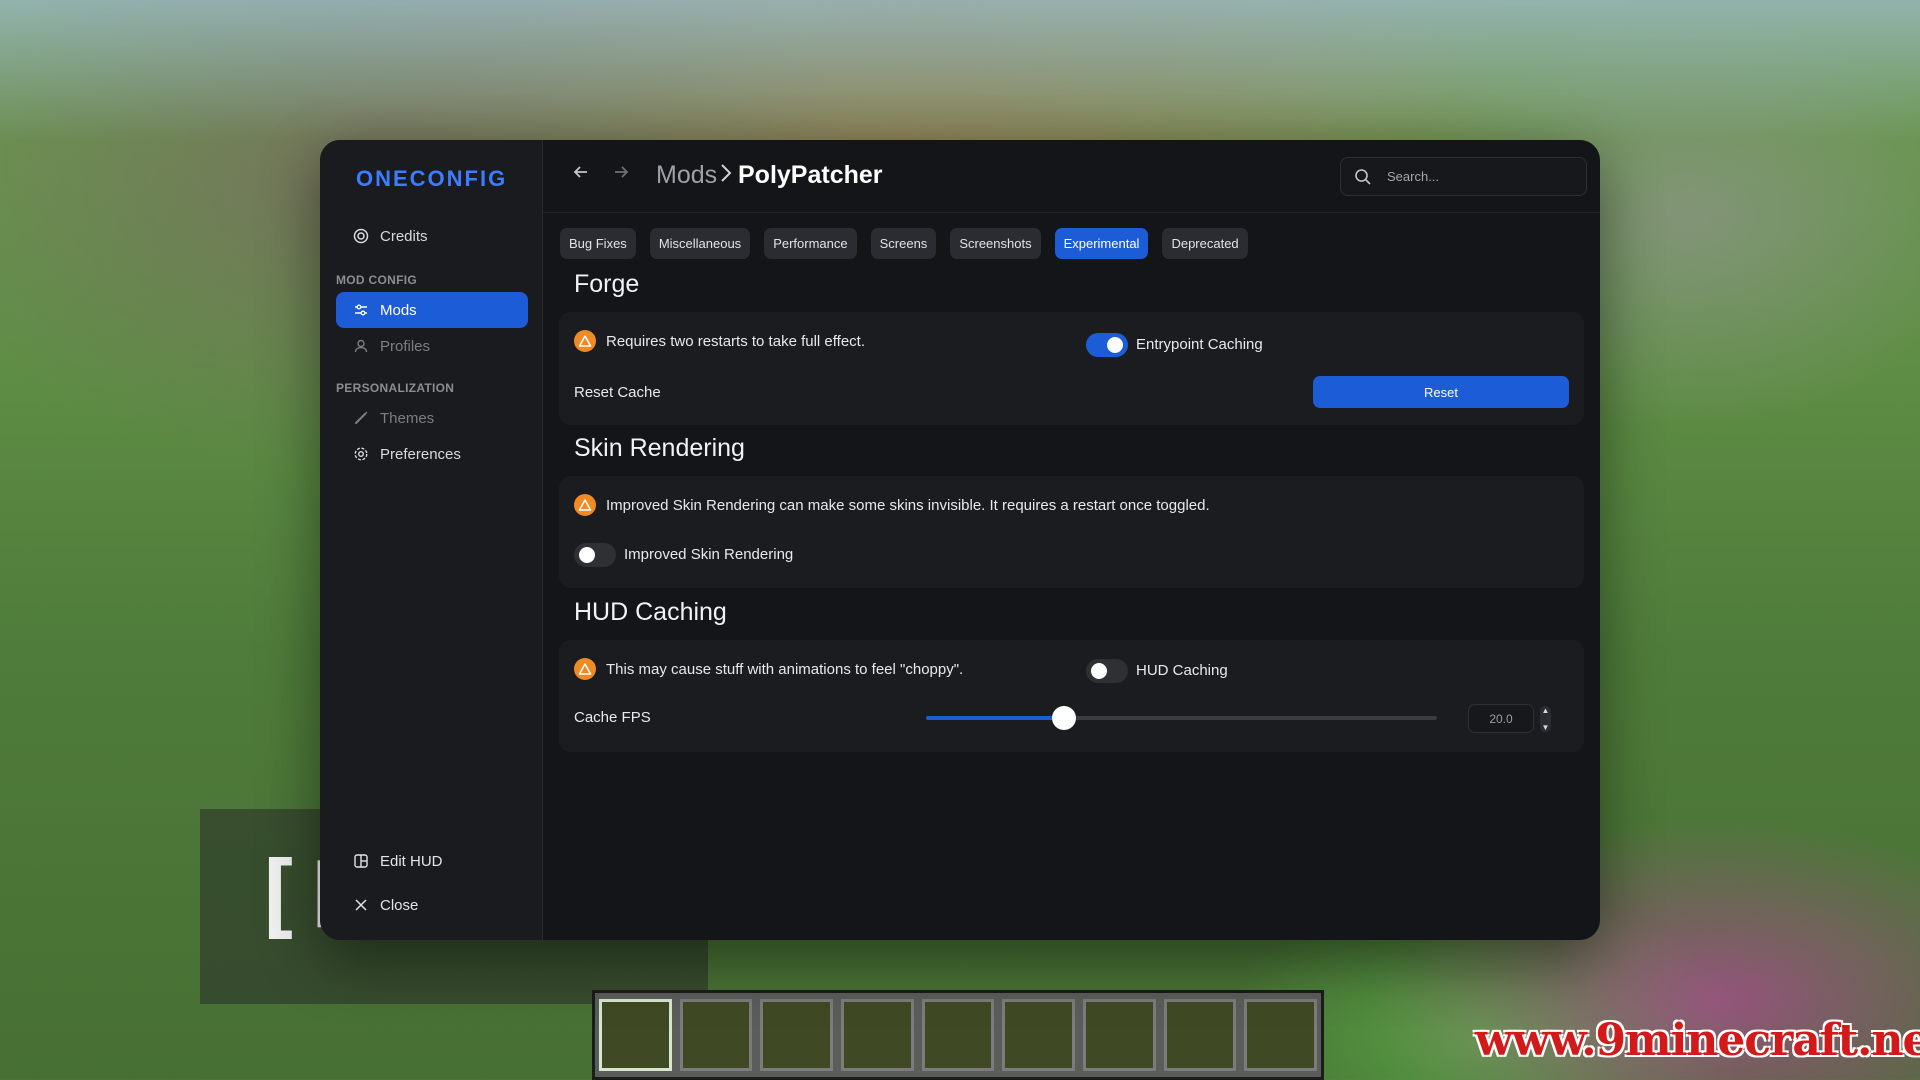  I want to click on chevron-up-icon: ▲, so click(1546, 710).